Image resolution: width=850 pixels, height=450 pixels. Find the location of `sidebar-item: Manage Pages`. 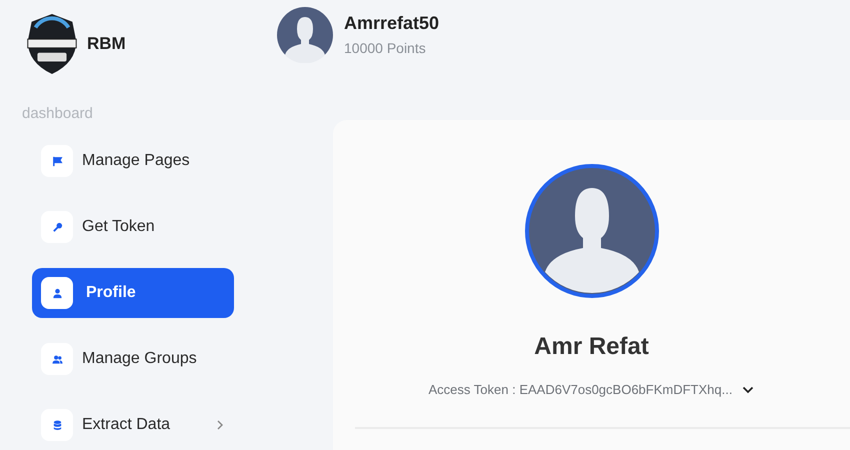

sidebar-item: Manage Pages is located at coordinates (133, 161).